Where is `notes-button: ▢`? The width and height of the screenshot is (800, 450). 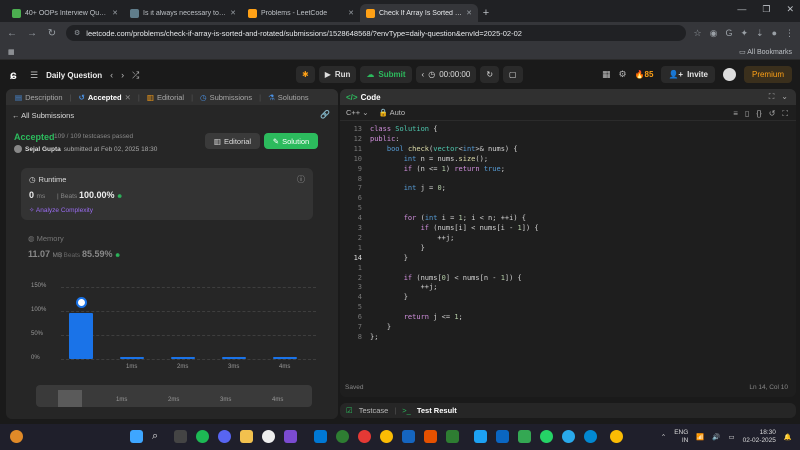 notes-button: ▢ is located at coordinates (513, 74).